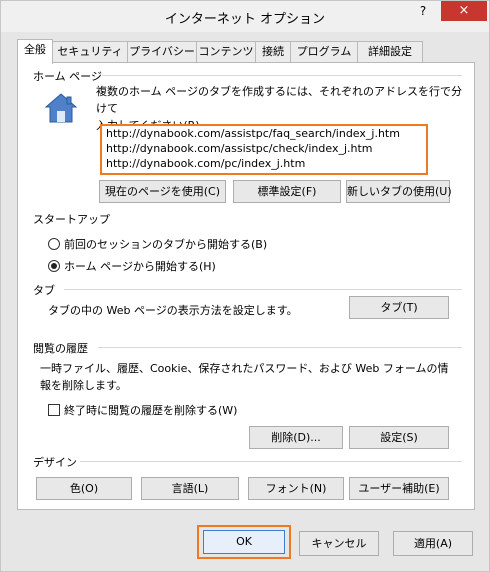  What do you see at coordinates (173, 310) in the screenshot?
I see `tabs-description: タブの中の Web ページの表示方法を設定します。` at bounding box center [173, 310].